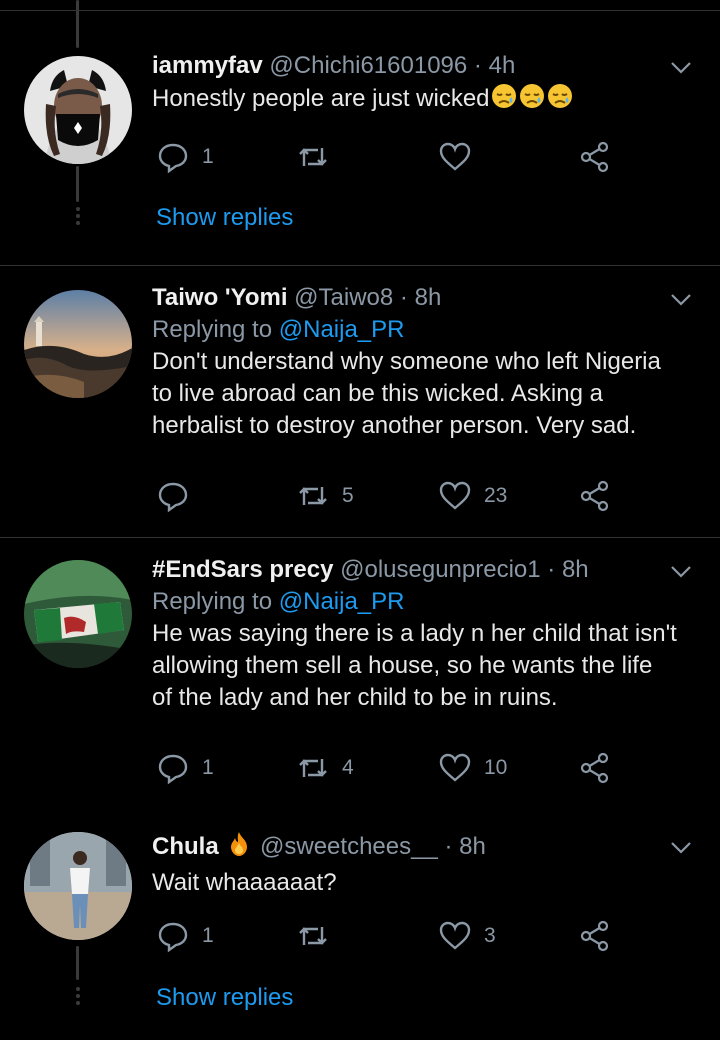 The width and height of the screenshot is (720, 1040). Describe the element at coordinates (242, 569) in the screenshot. I see `display-name: #EndSars precy` at that location.